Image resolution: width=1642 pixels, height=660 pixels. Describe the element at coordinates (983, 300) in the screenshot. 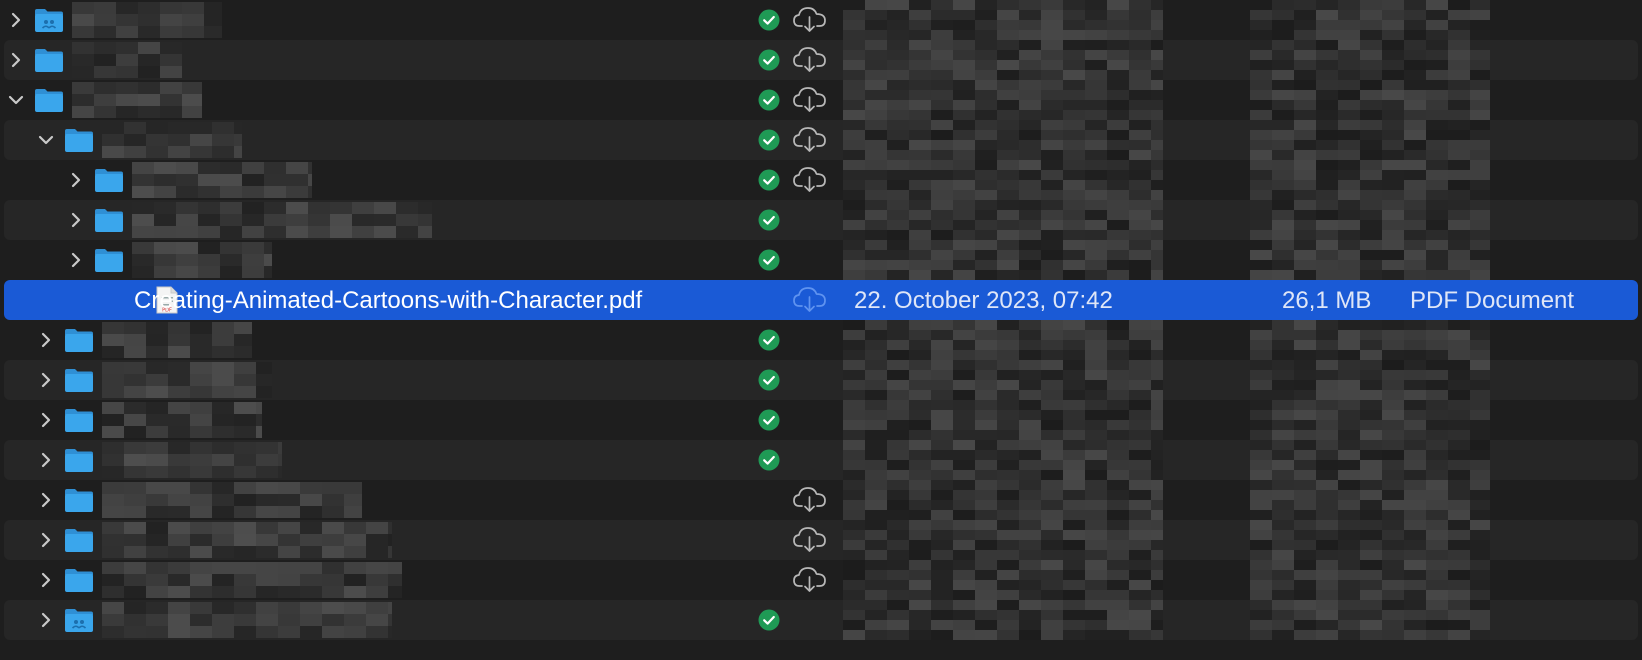

I see `date-modified: 22. October 2023, 07:42` at that location.